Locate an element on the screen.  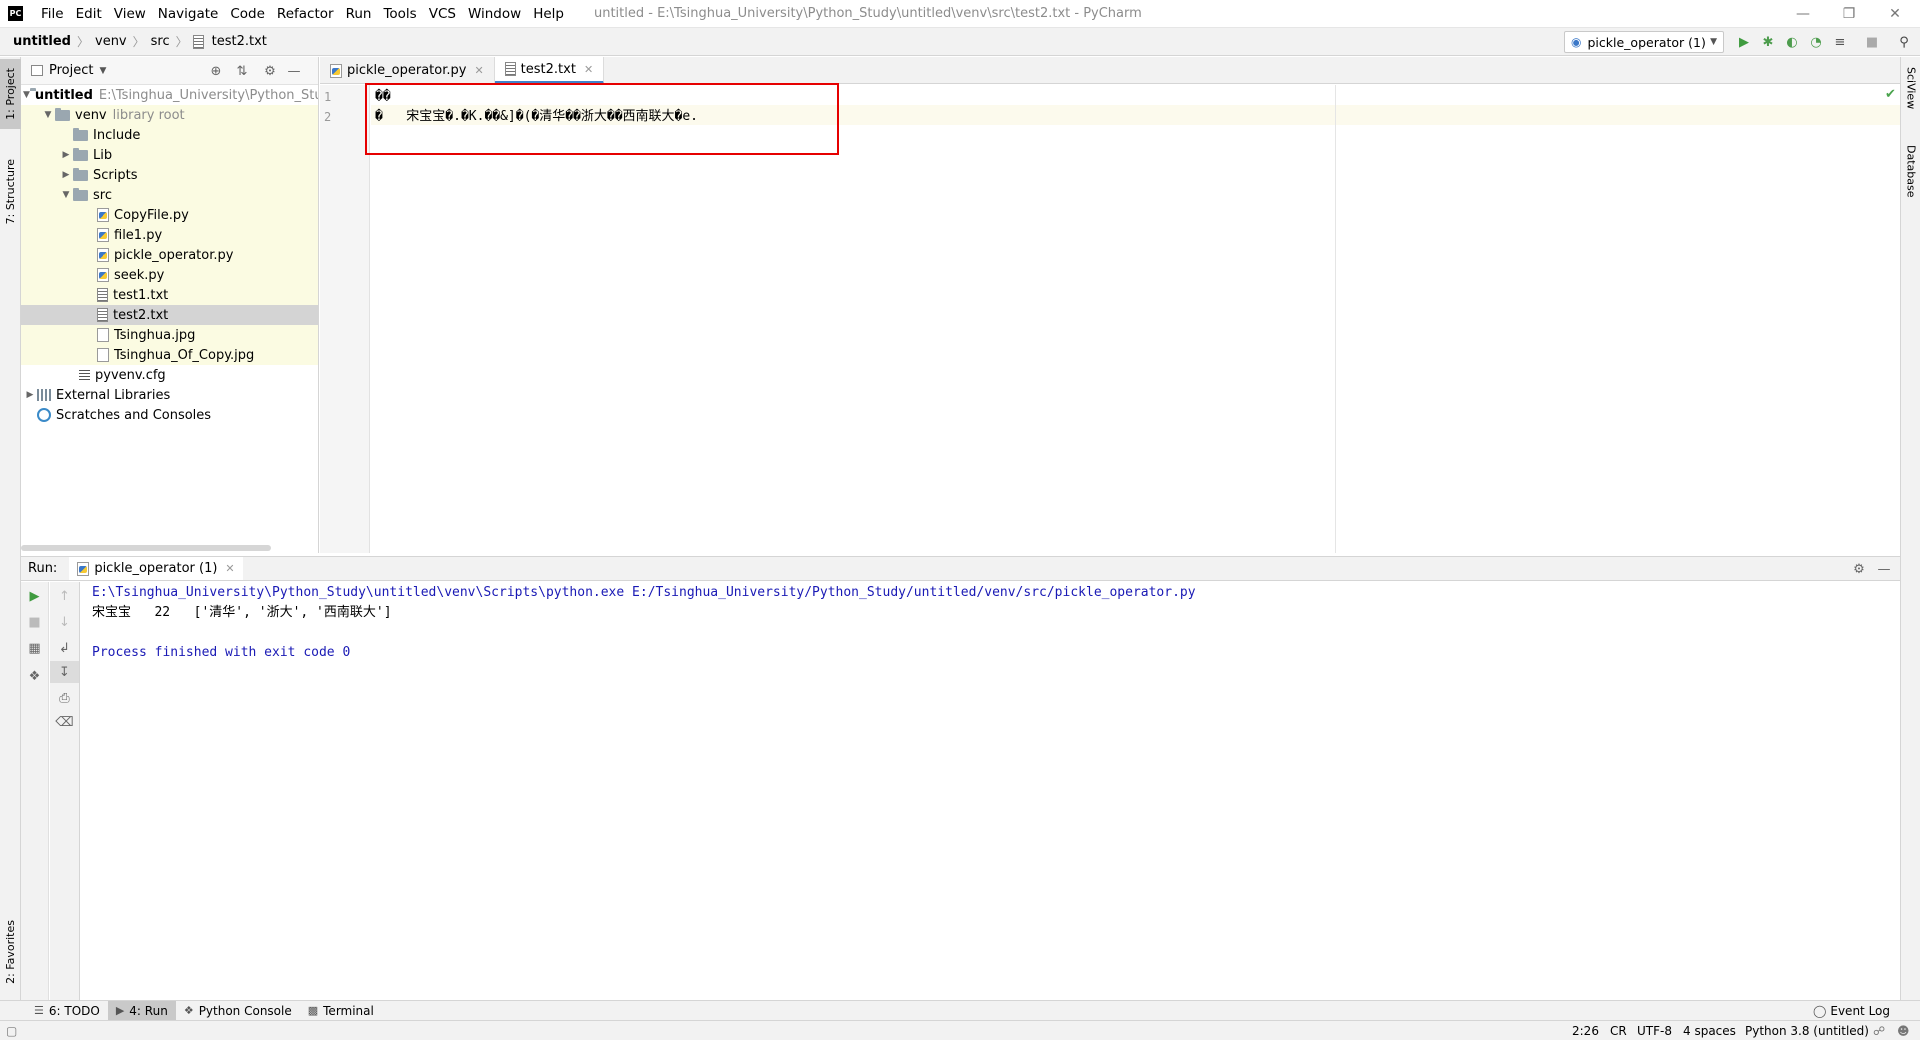
tool-tab-sciview: SciView is located at coordinates (1910, 102).